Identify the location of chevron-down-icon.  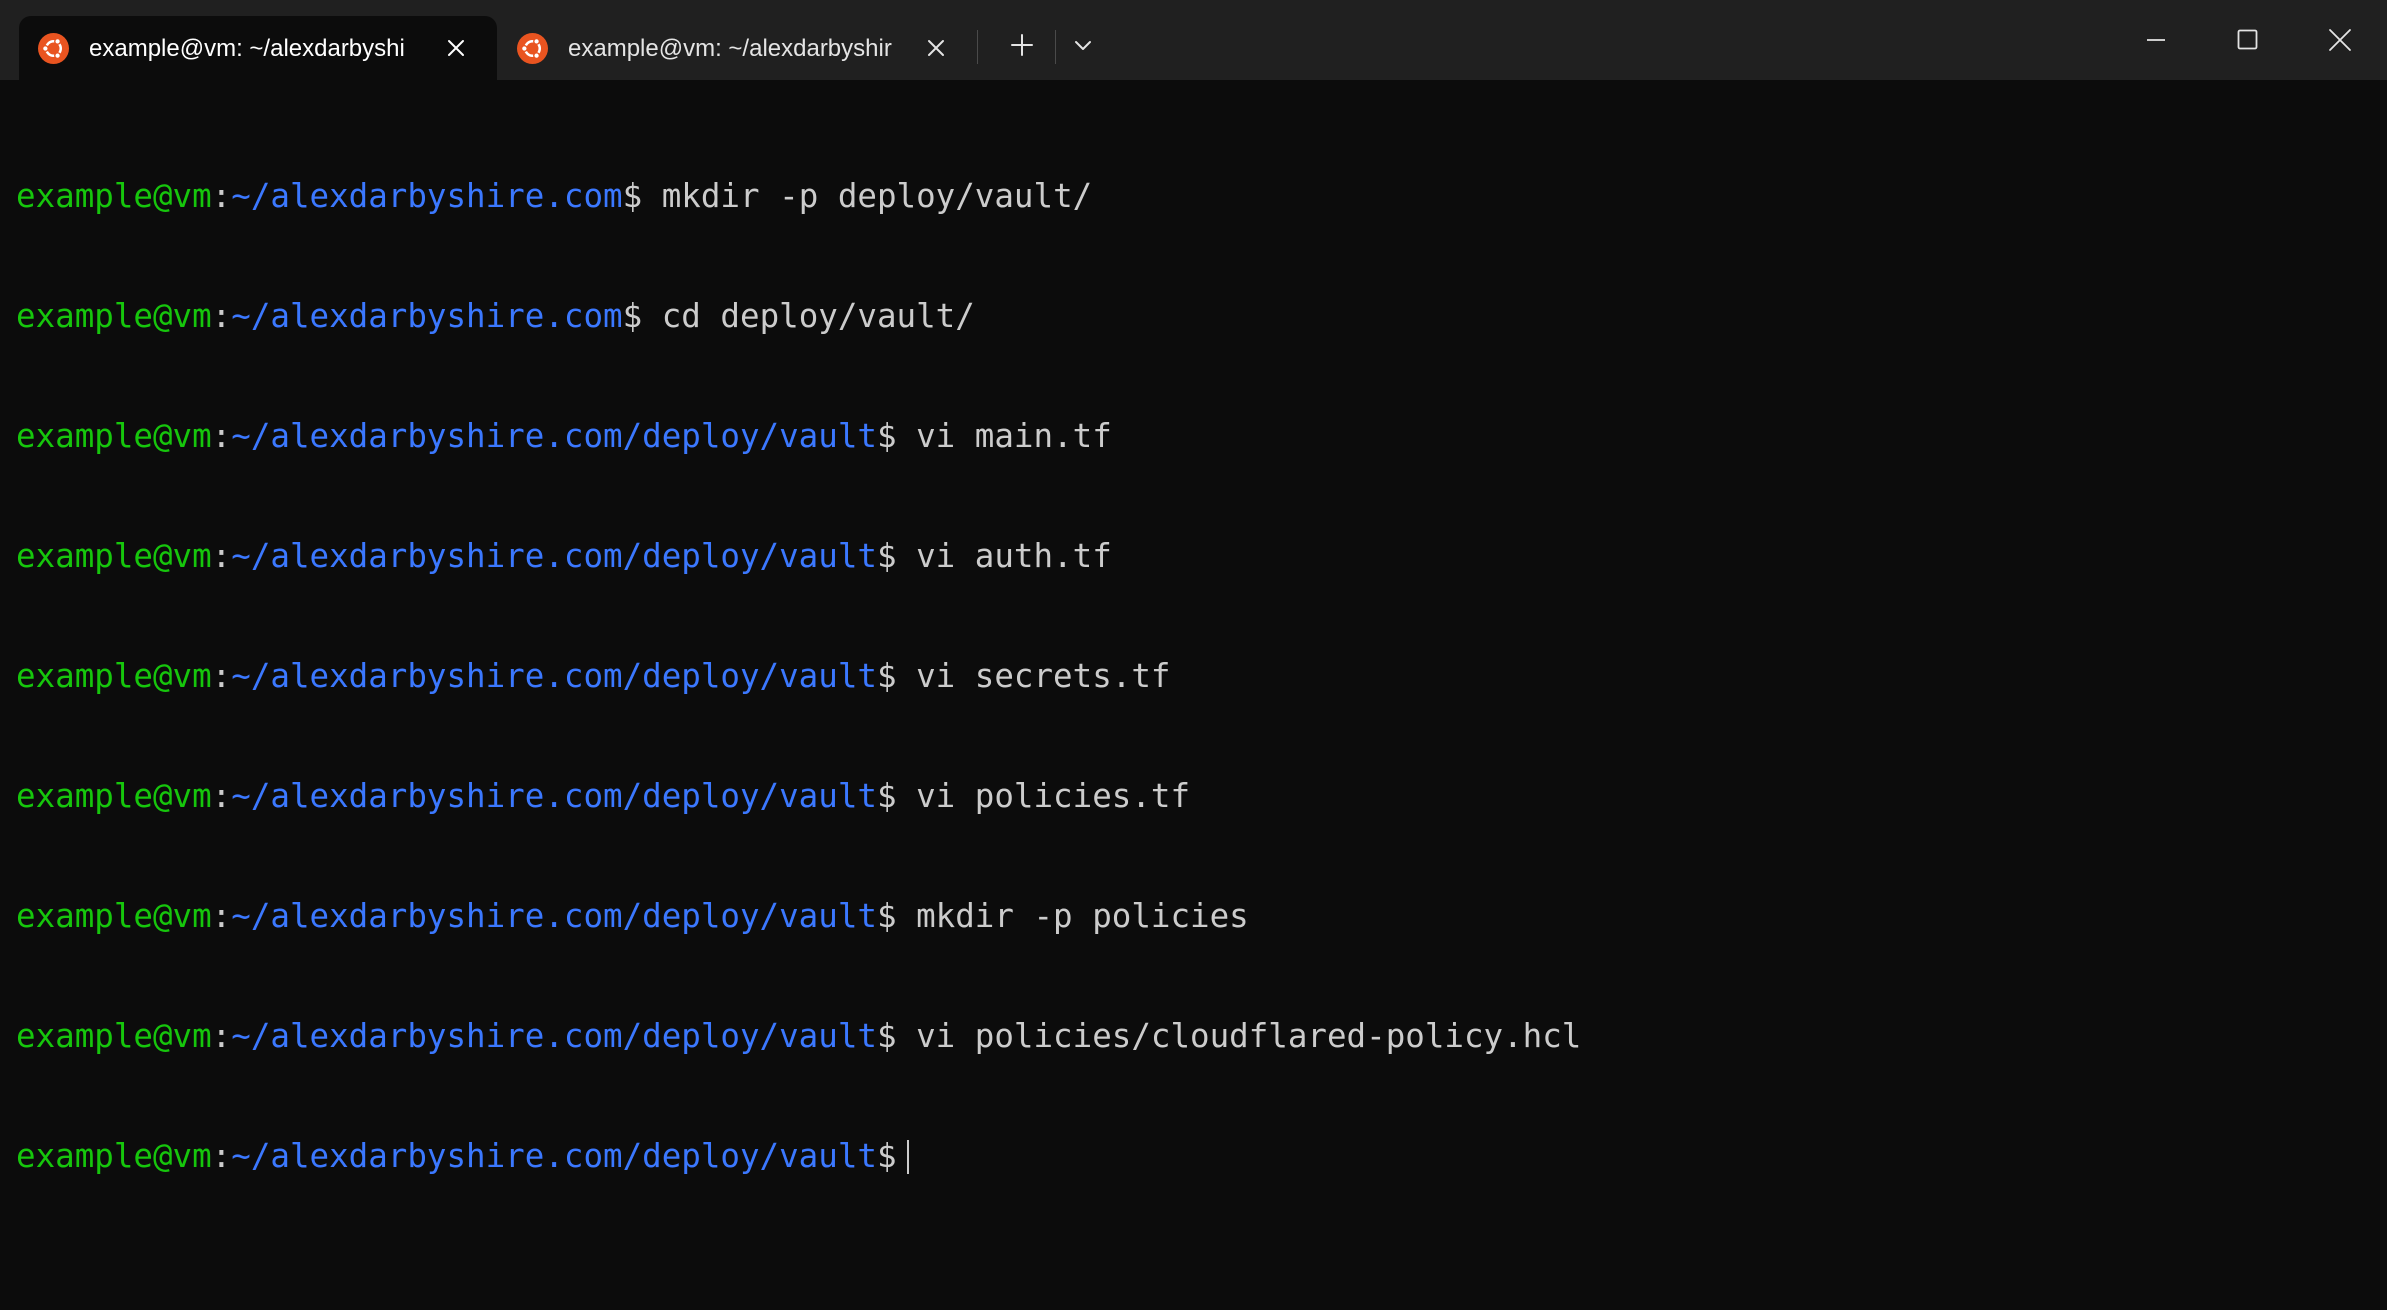
(1083, 45).